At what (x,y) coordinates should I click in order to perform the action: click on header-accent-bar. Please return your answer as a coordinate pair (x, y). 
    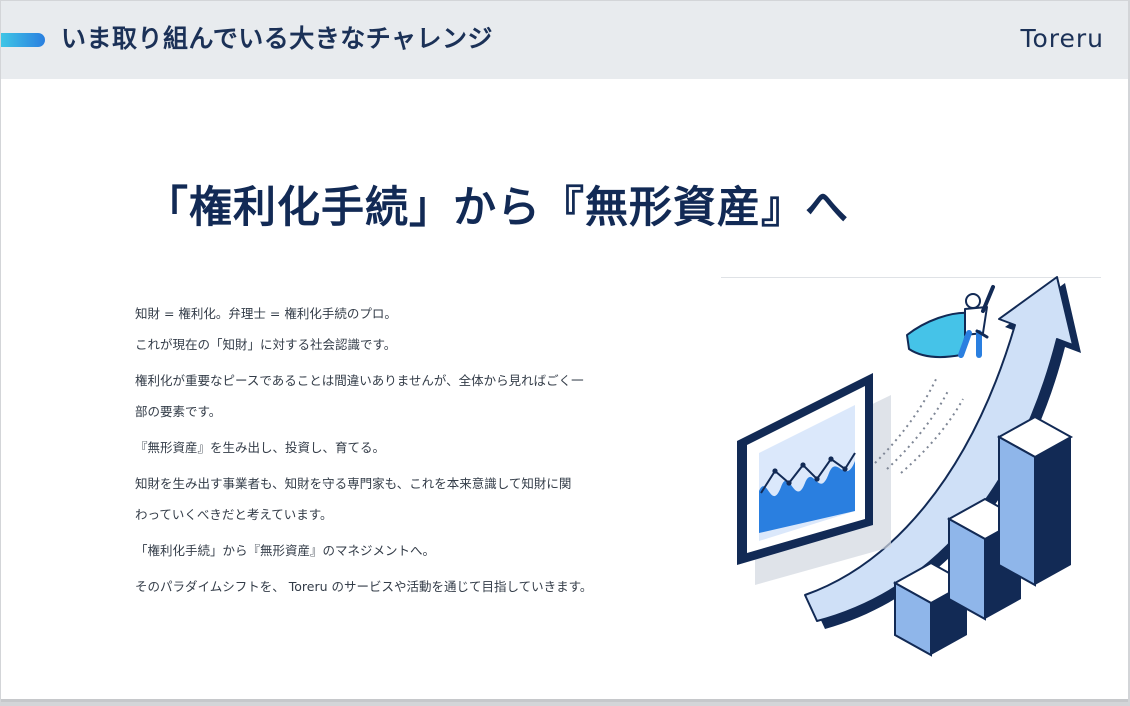
    Looking at the image, I should click on (23, 40).